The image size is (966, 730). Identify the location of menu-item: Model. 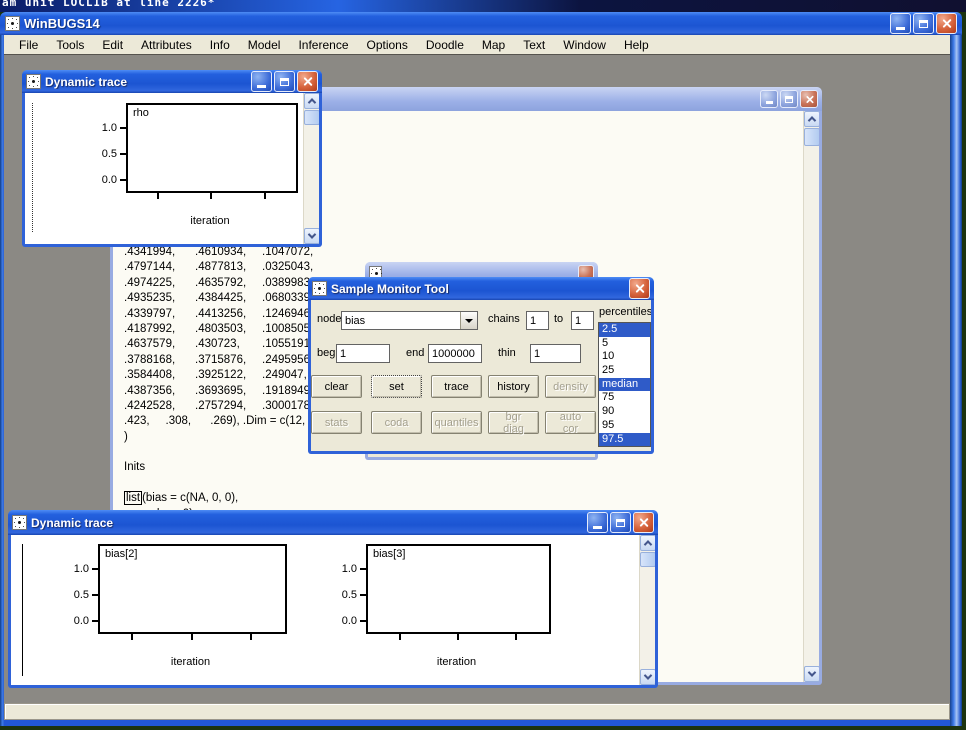
(264, 45).